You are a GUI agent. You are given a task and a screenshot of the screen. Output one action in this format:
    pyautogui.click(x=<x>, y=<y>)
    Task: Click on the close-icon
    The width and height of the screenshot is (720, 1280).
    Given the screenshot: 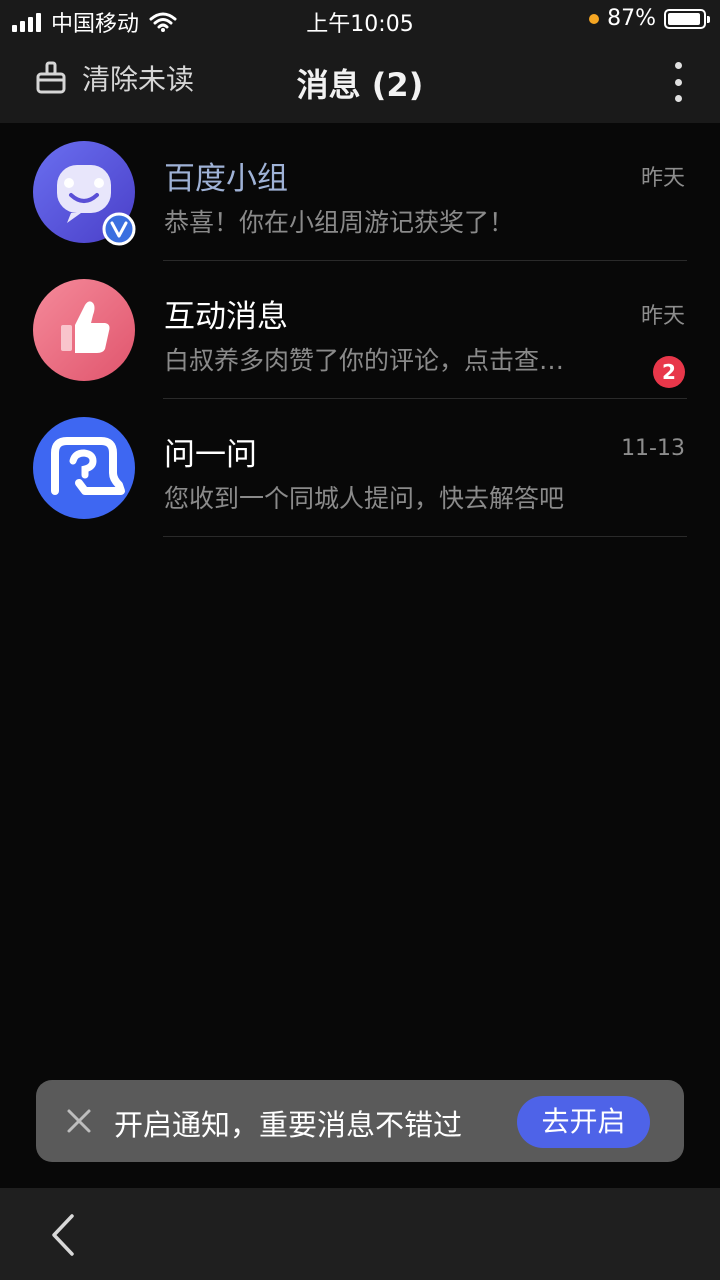 What is the action you would take?
    pyautogui.click(x=79, y=1121)
    